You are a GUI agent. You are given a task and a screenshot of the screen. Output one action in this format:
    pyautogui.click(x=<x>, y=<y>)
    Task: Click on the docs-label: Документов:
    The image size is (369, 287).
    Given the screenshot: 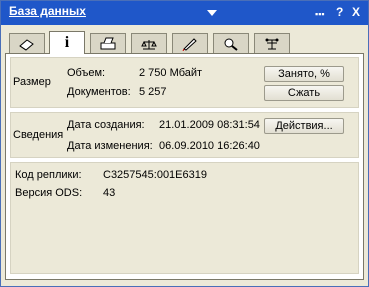 What is the action you would take?
    pyautogui.click(x=99, y=92)
    